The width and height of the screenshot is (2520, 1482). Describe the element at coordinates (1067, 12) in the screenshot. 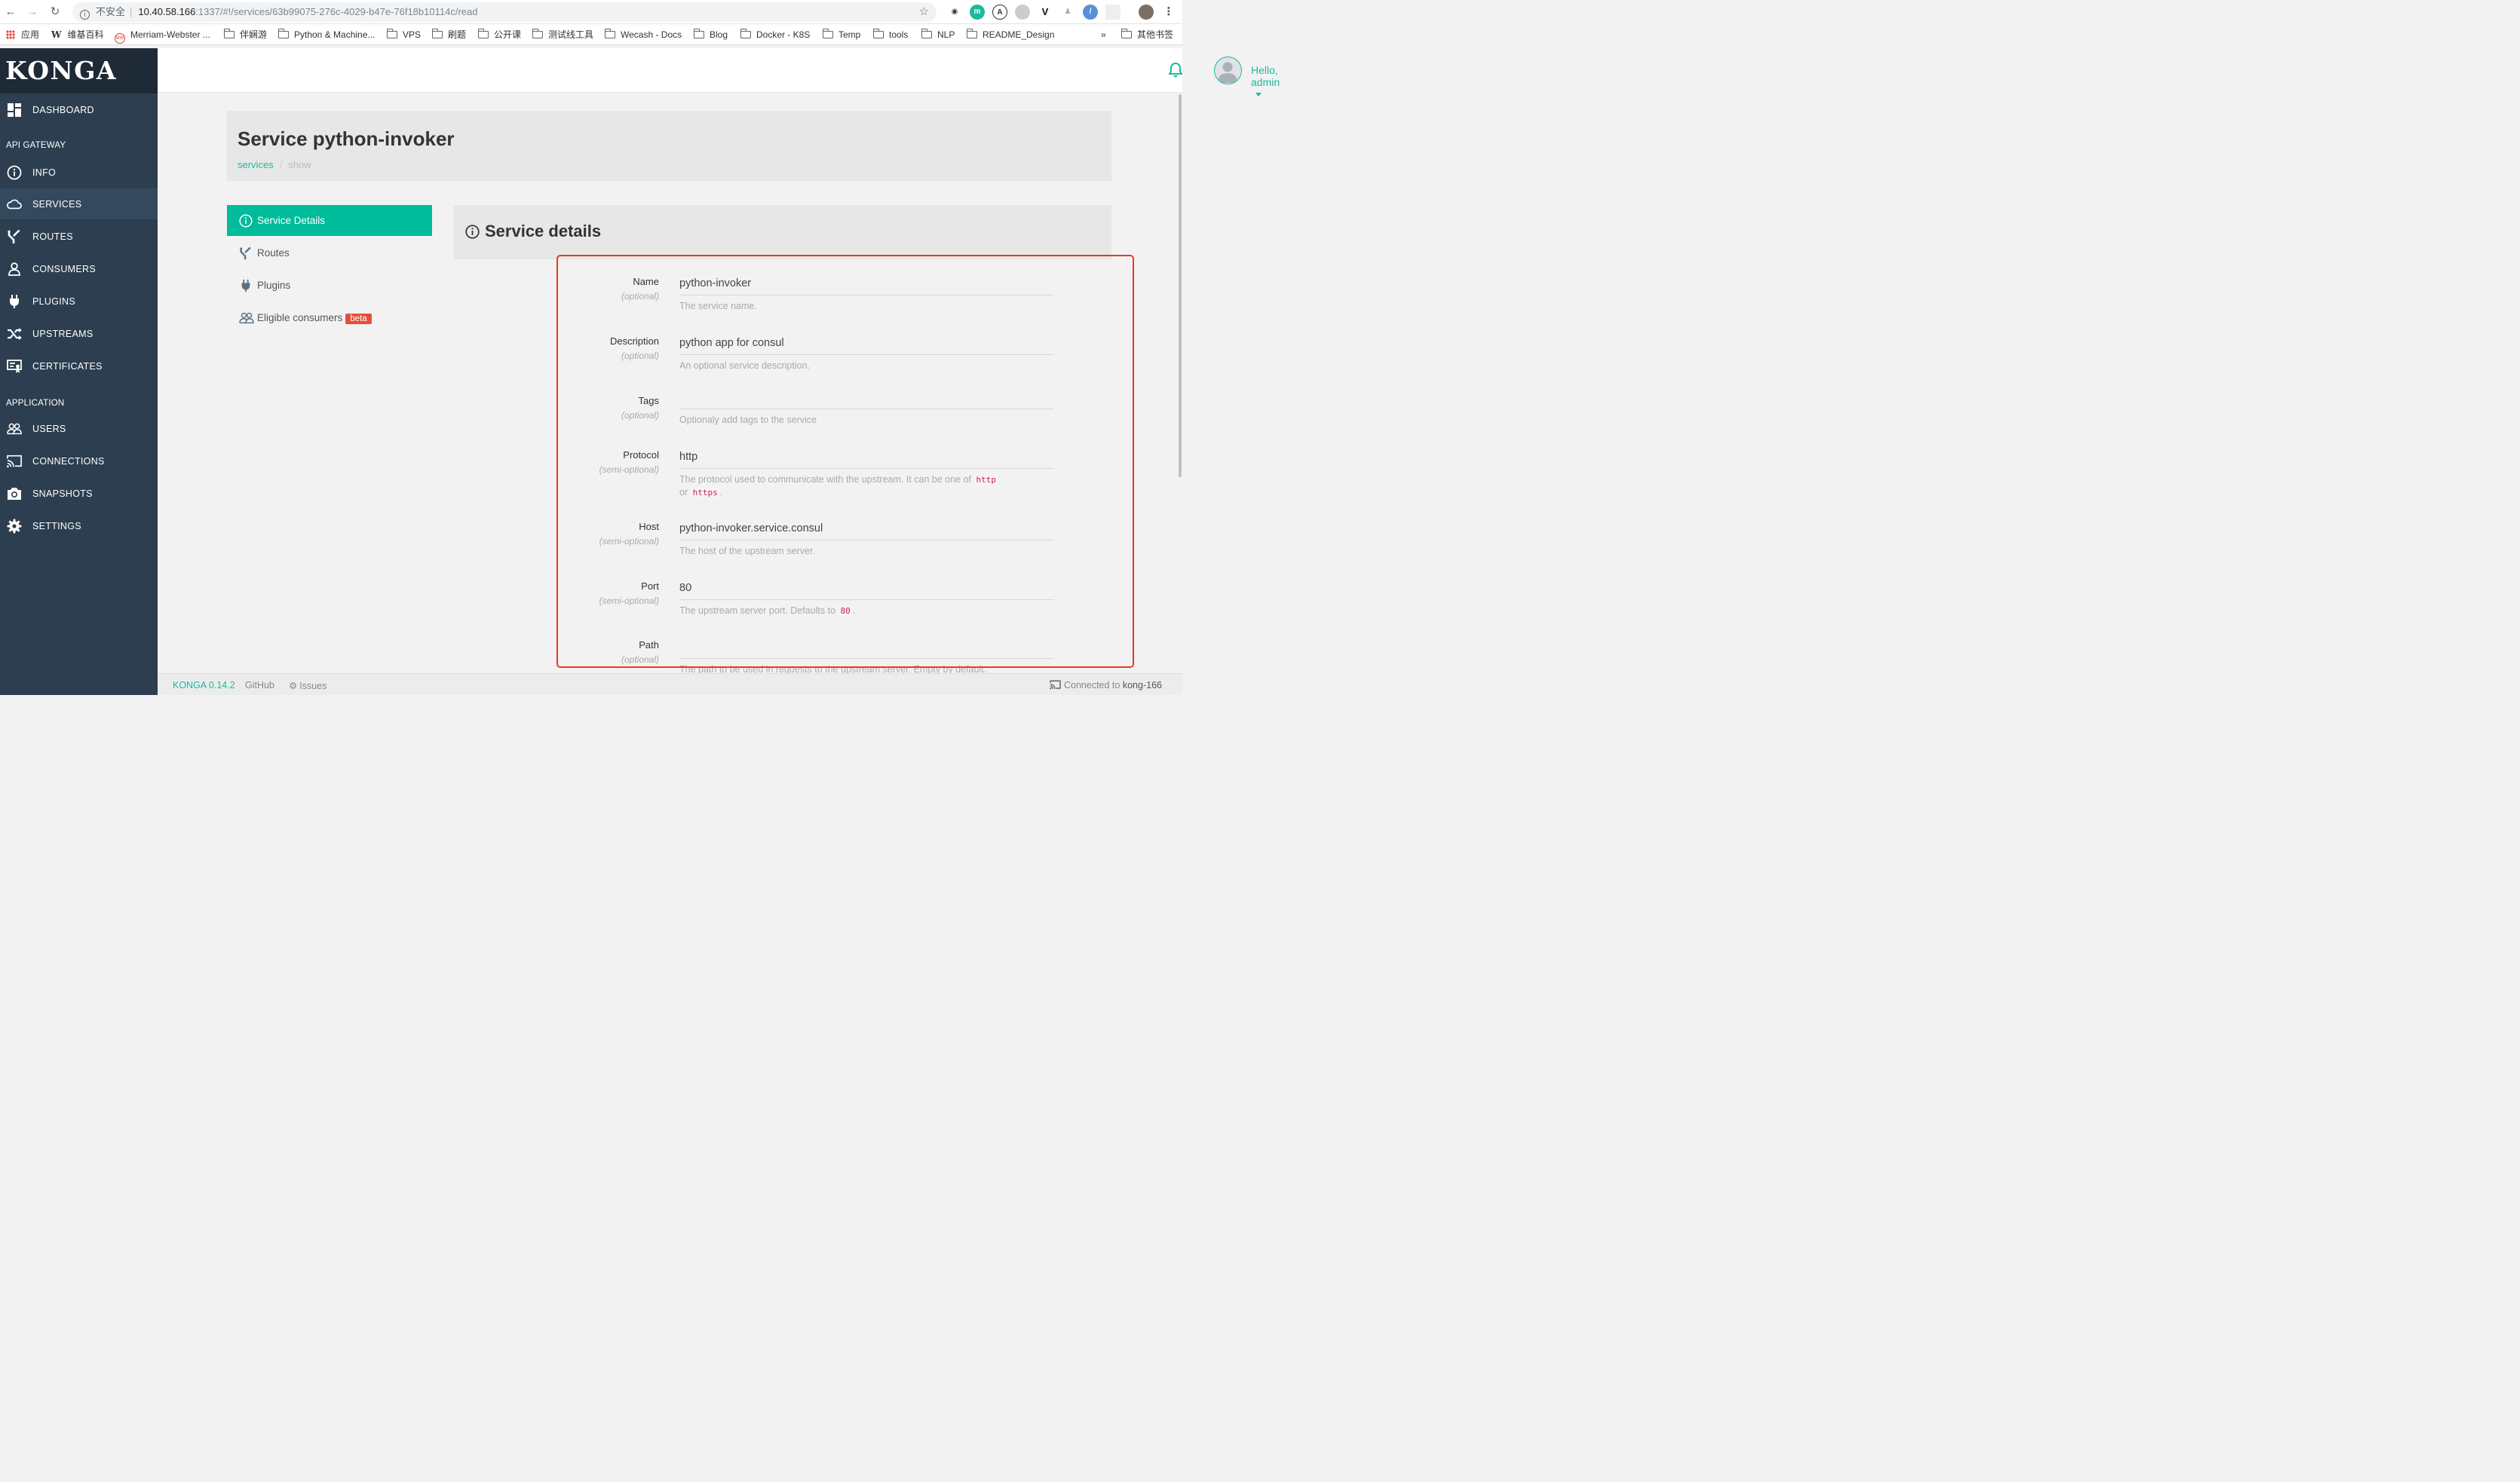

I see `person-extension-icon: ♟` at that location.